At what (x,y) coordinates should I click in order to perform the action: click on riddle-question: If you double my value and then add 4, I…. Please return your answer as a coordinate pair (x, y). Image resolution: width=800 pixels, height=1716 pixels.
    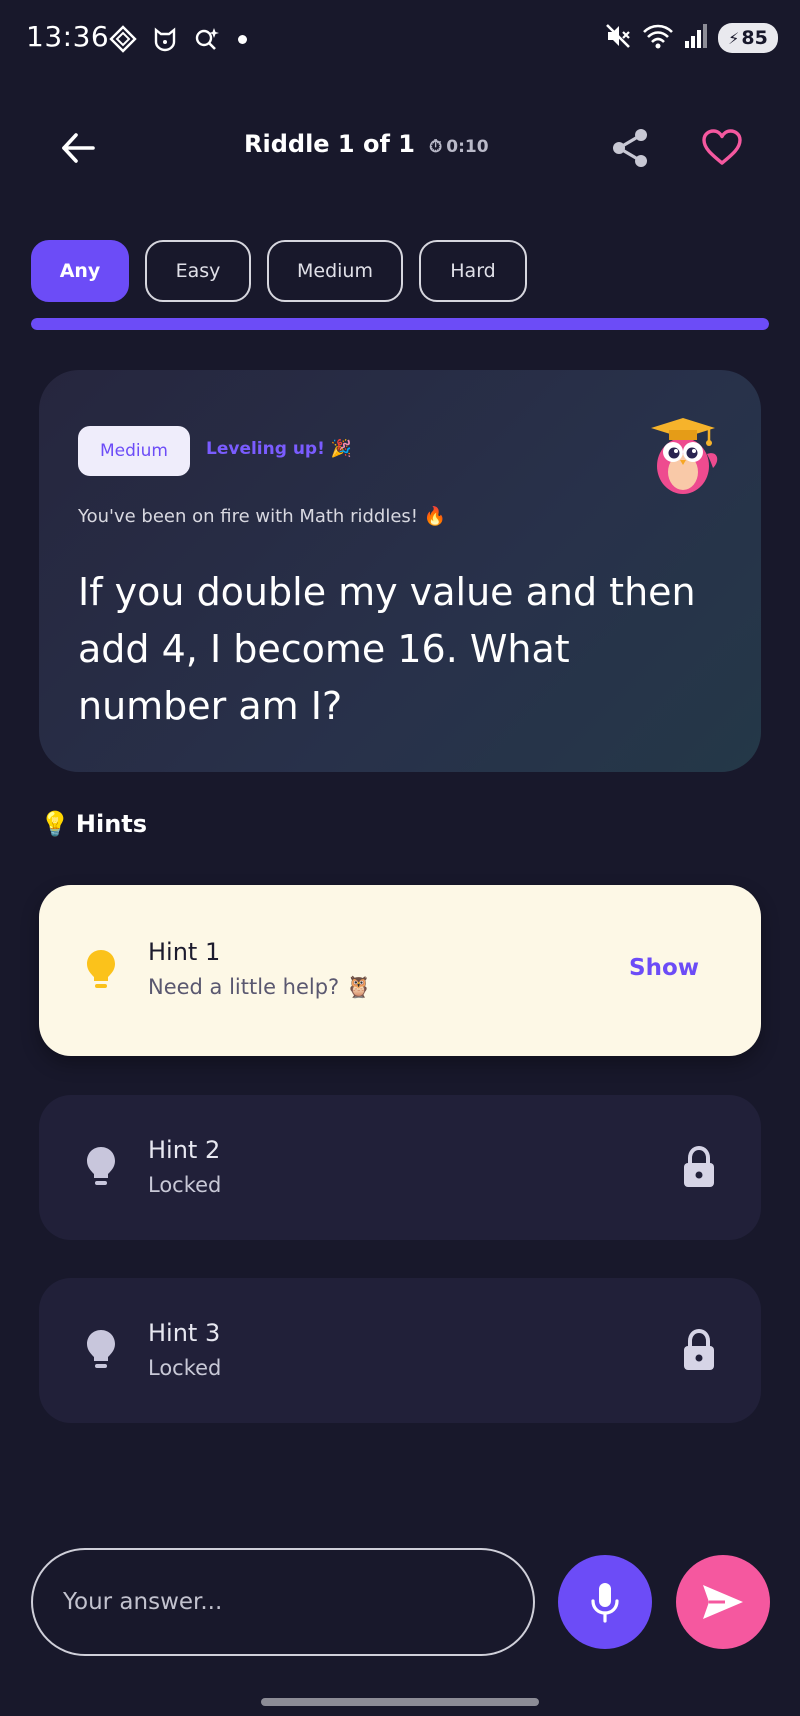
    Looking at the image, I should click on (387, 649).